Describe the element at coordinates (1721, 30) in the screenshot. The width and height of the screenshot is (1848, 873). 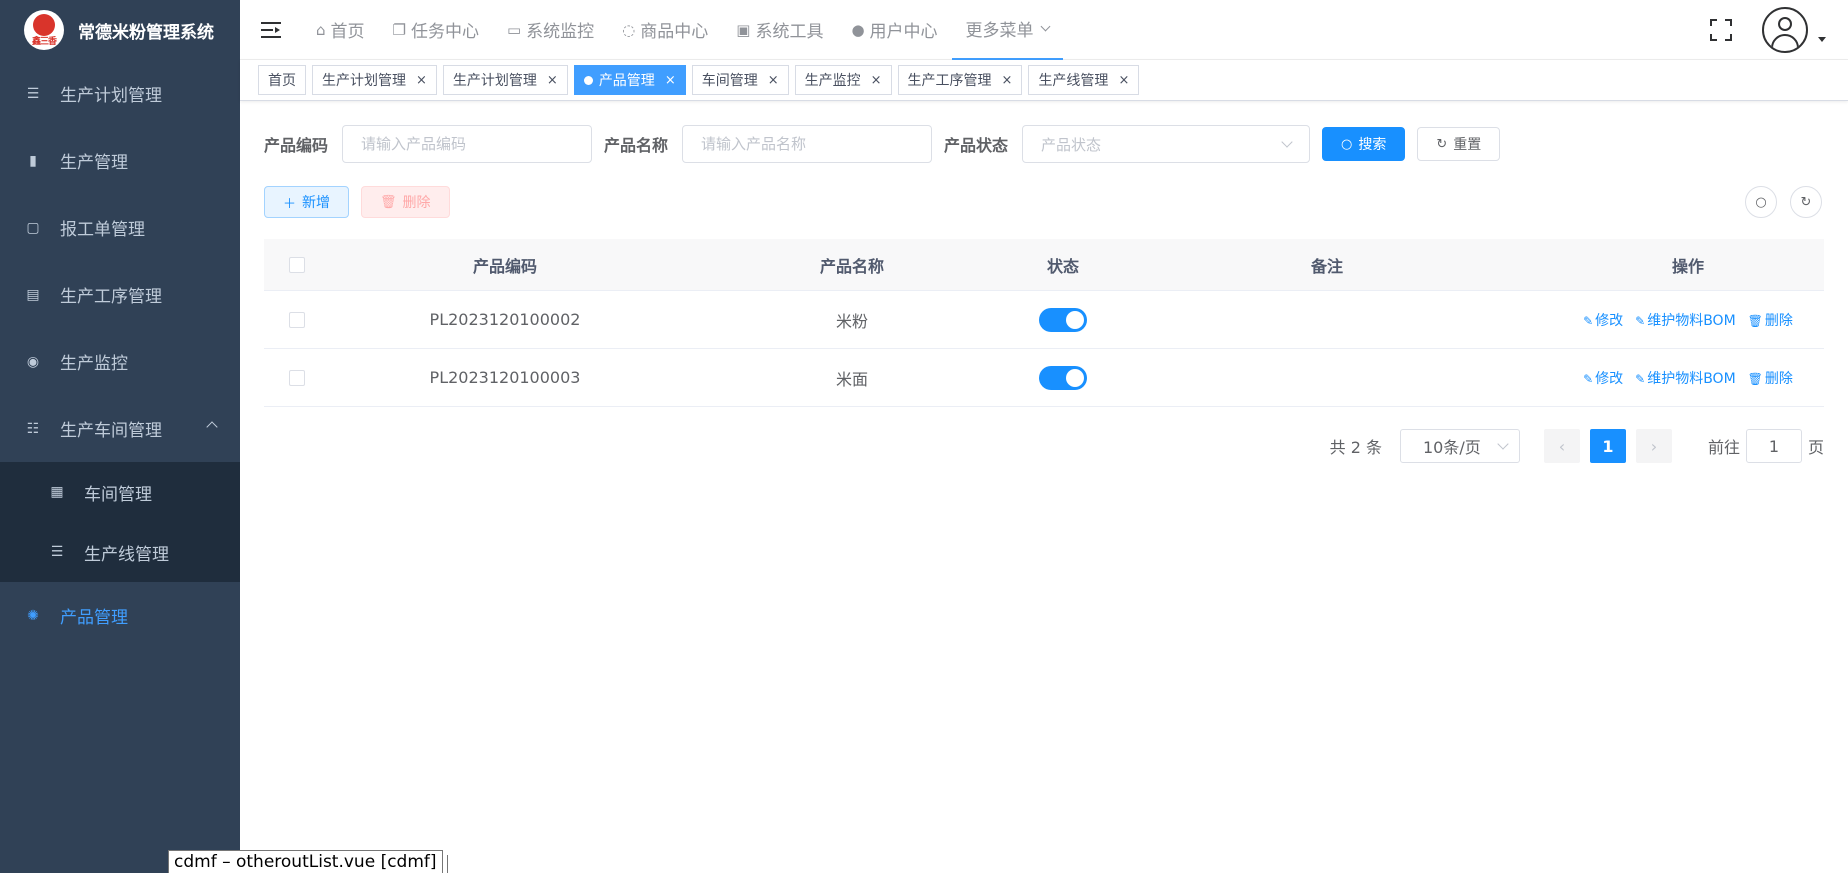
I see `fullscreen-icon` at that location.